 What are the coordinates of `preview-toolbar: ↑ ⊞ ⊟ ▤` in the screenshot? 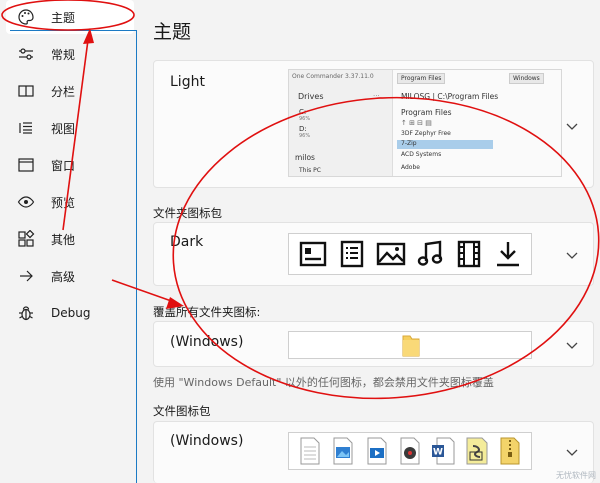 It's located at (416, 123).